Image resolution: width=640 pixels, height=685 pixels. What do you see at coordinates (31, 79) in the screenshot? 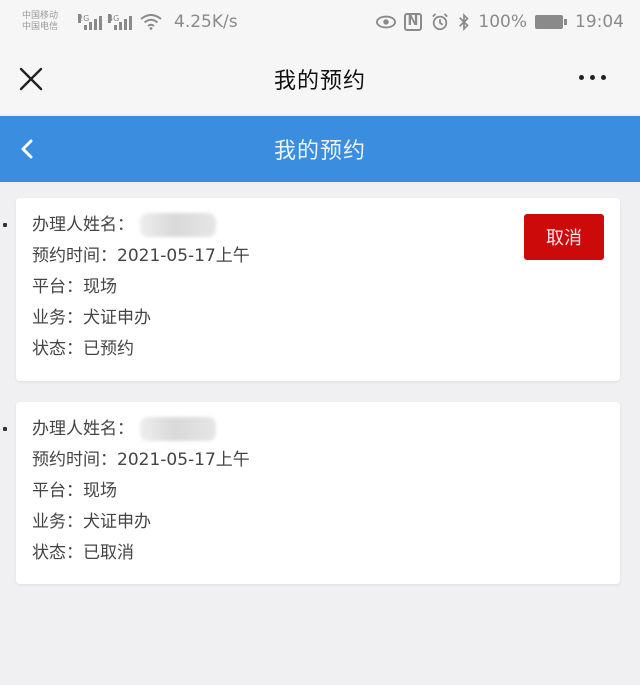
I see `close-icon` at bounding box center [31, 79].